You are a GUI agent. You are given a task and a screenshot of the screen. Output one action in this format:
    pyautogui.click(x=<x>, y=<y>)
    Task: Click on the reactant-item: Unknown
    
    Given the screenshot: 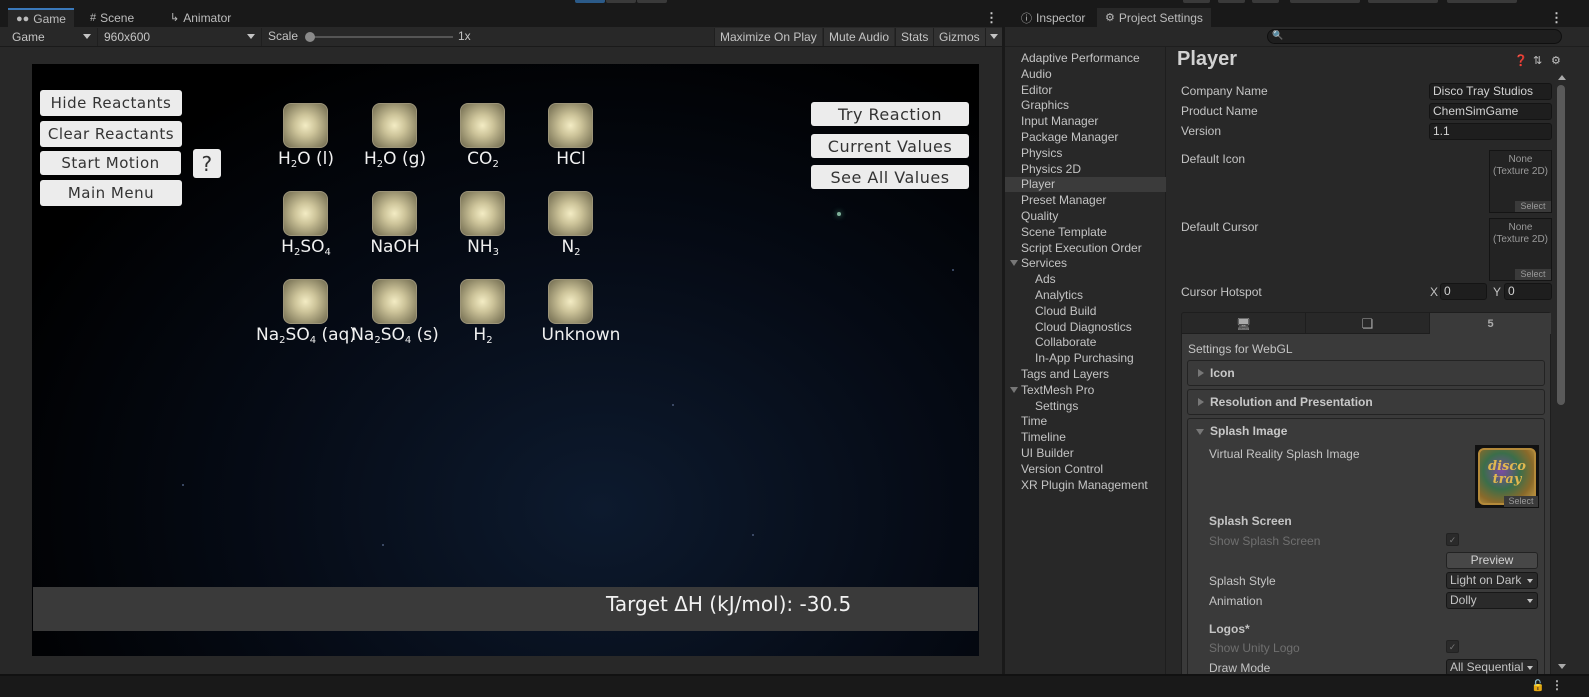 What is the action you would take?
    pyautogui.click(x=573, y=319)
    